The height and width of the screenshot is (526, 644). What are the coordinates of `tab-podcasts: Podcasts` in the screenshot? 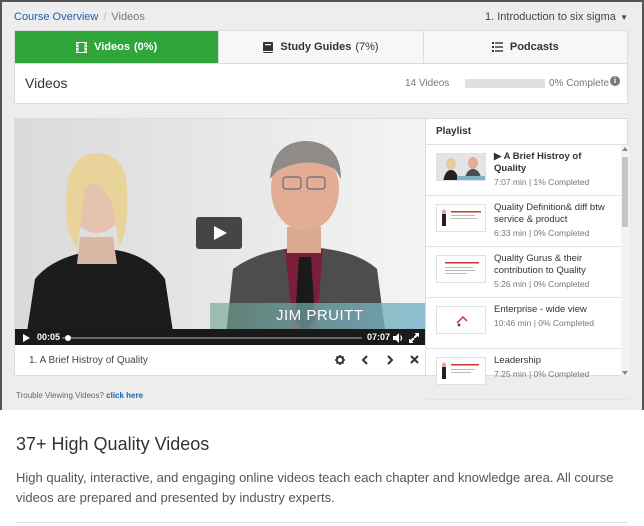 It's located at (525, 47).